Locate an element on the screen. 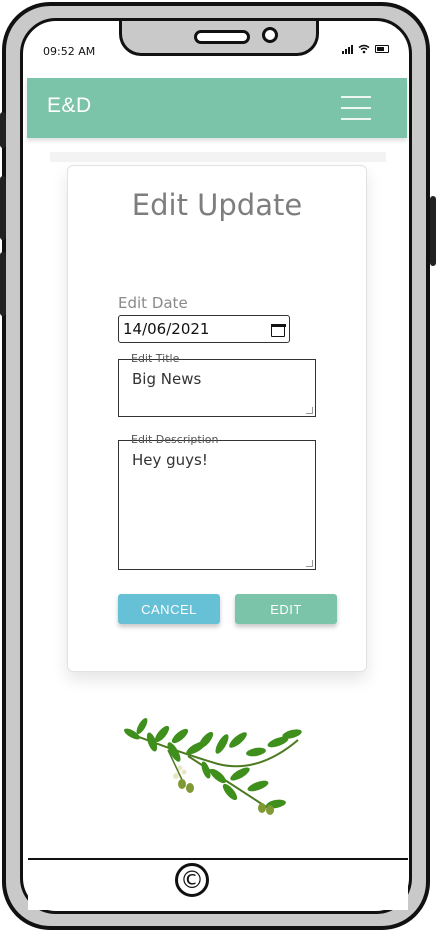 This screenshot has height=935, width=436. edit-description-field: Edit Description Hey guys! is located at coordinates (217, 501).